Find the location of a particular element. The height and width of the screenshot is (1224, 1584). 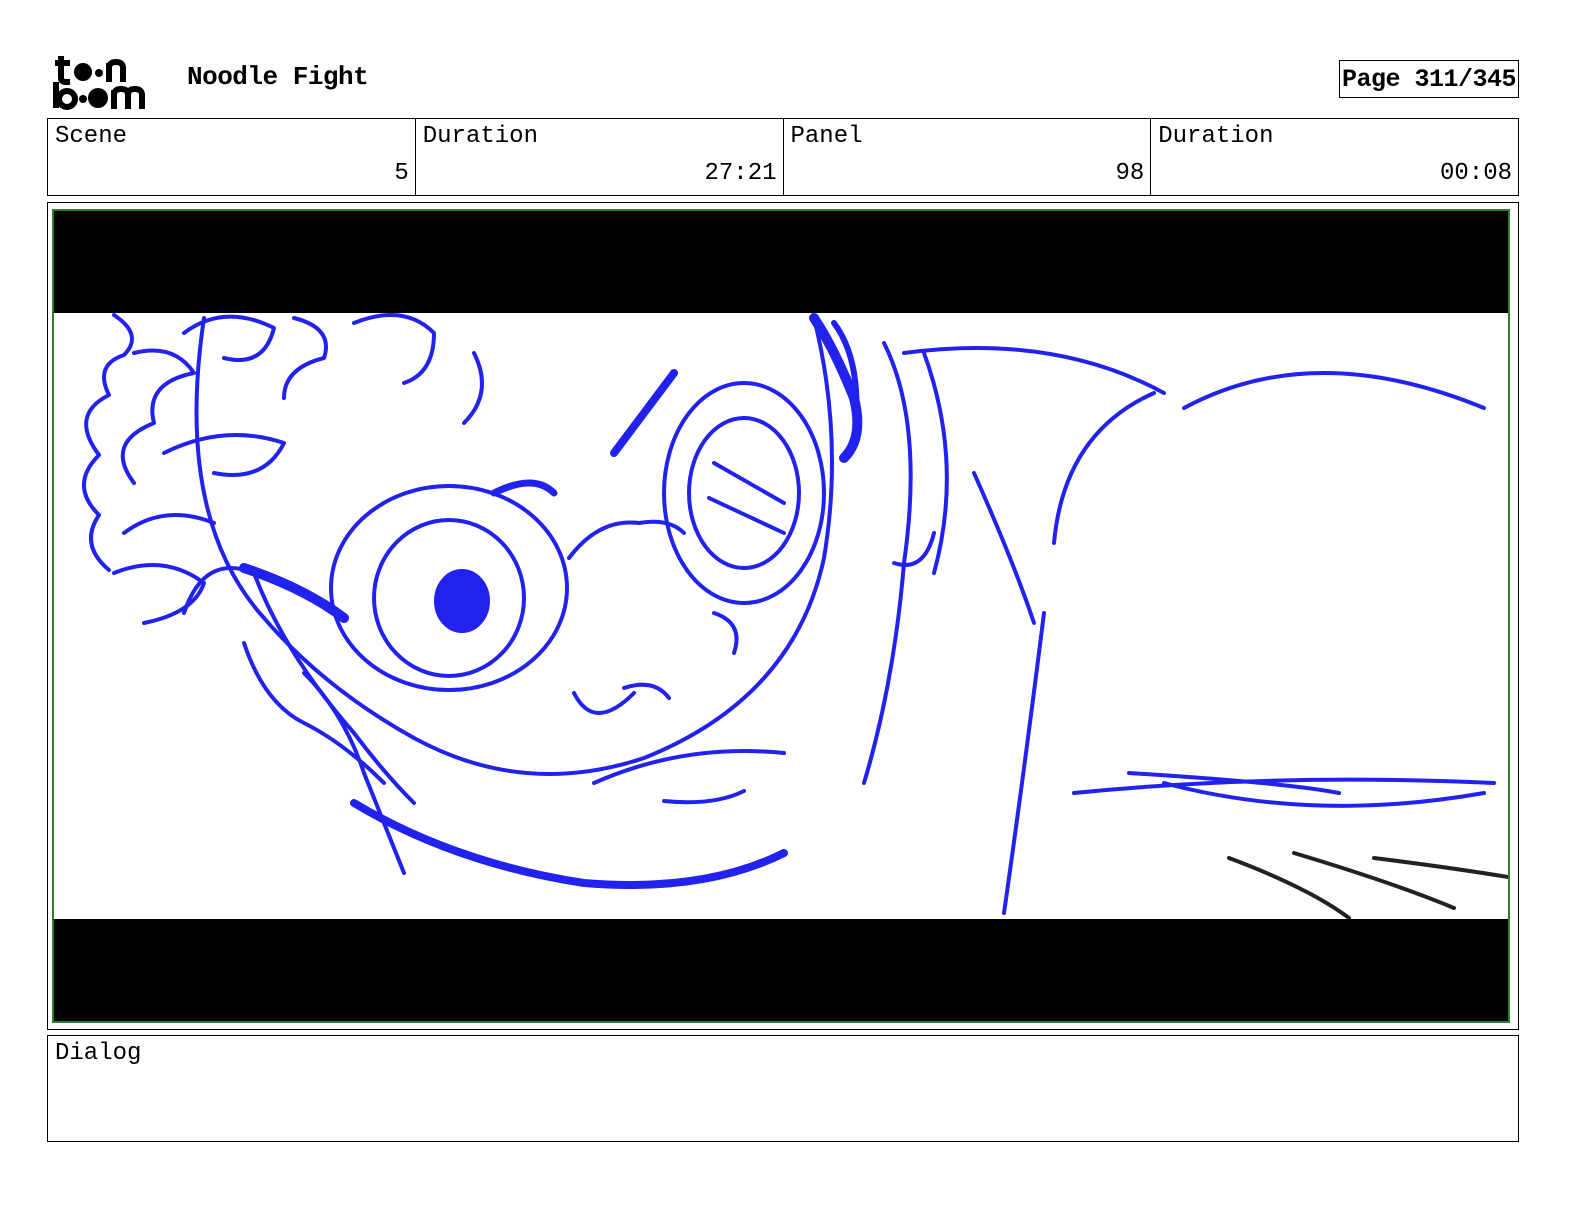

panel-duration-label: Duration is located at coordinates (1216, 136).